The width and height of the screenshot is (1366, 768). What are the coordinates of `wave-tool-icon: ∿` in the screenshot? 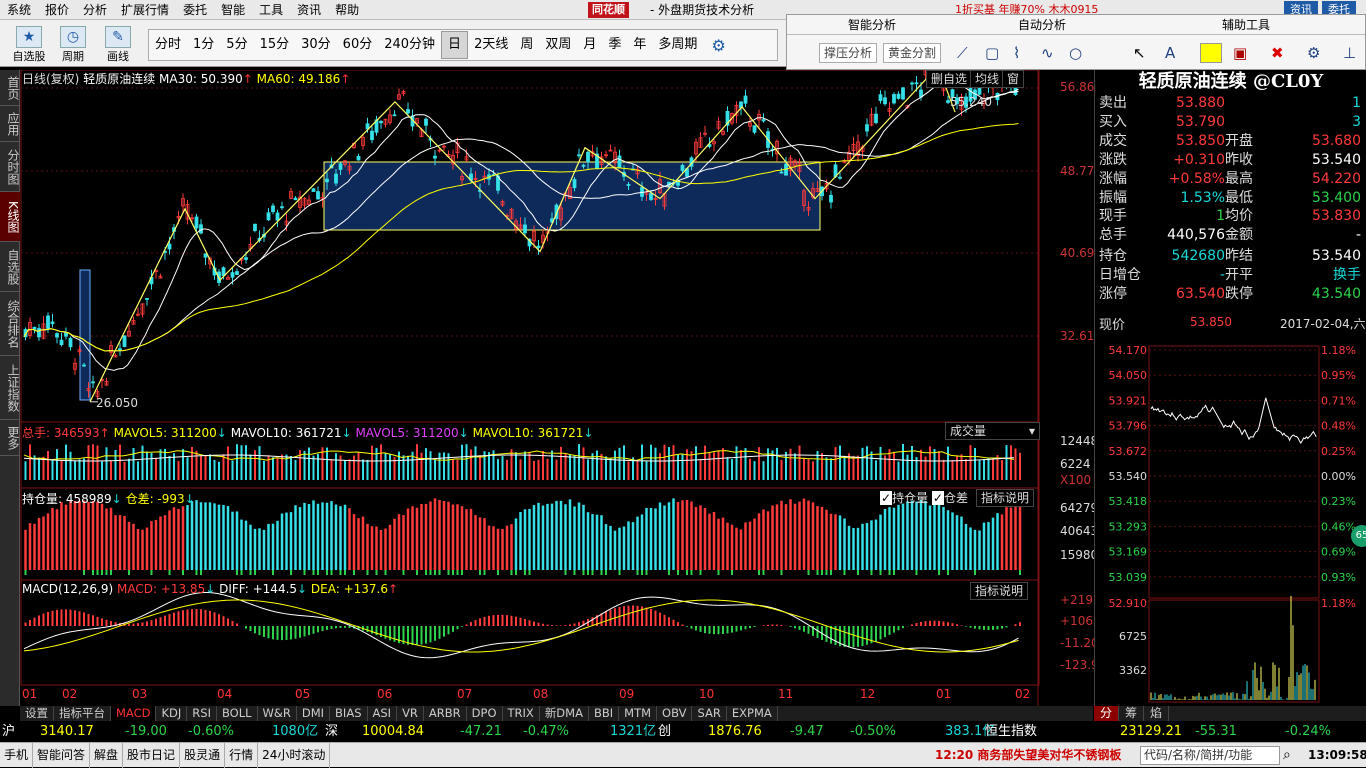 It's located at (1047, 53).